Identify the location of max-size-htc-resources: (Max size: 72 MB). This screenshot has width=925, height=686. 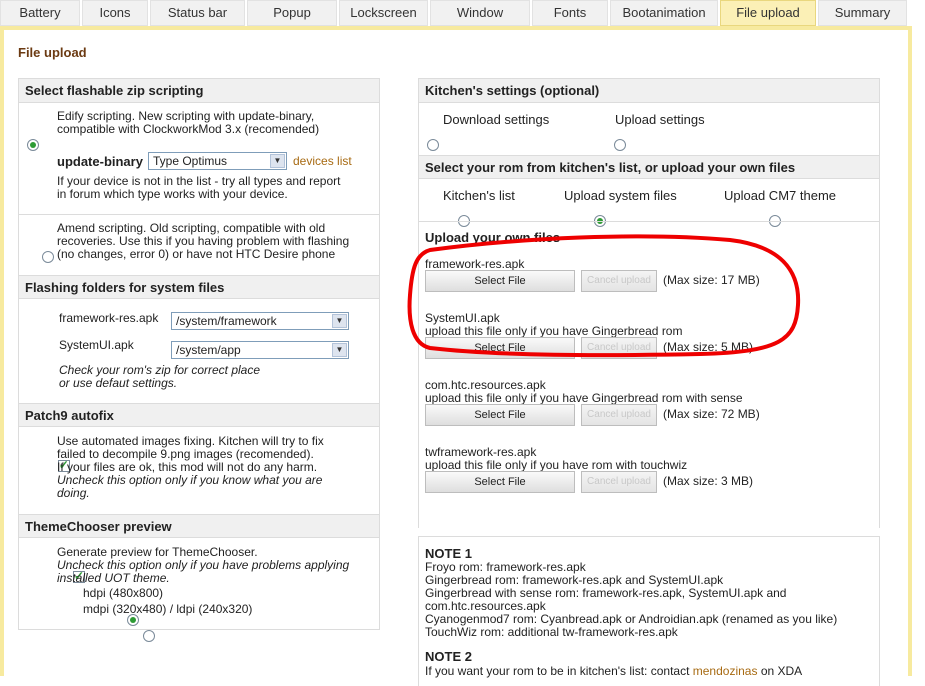
(711, 414).